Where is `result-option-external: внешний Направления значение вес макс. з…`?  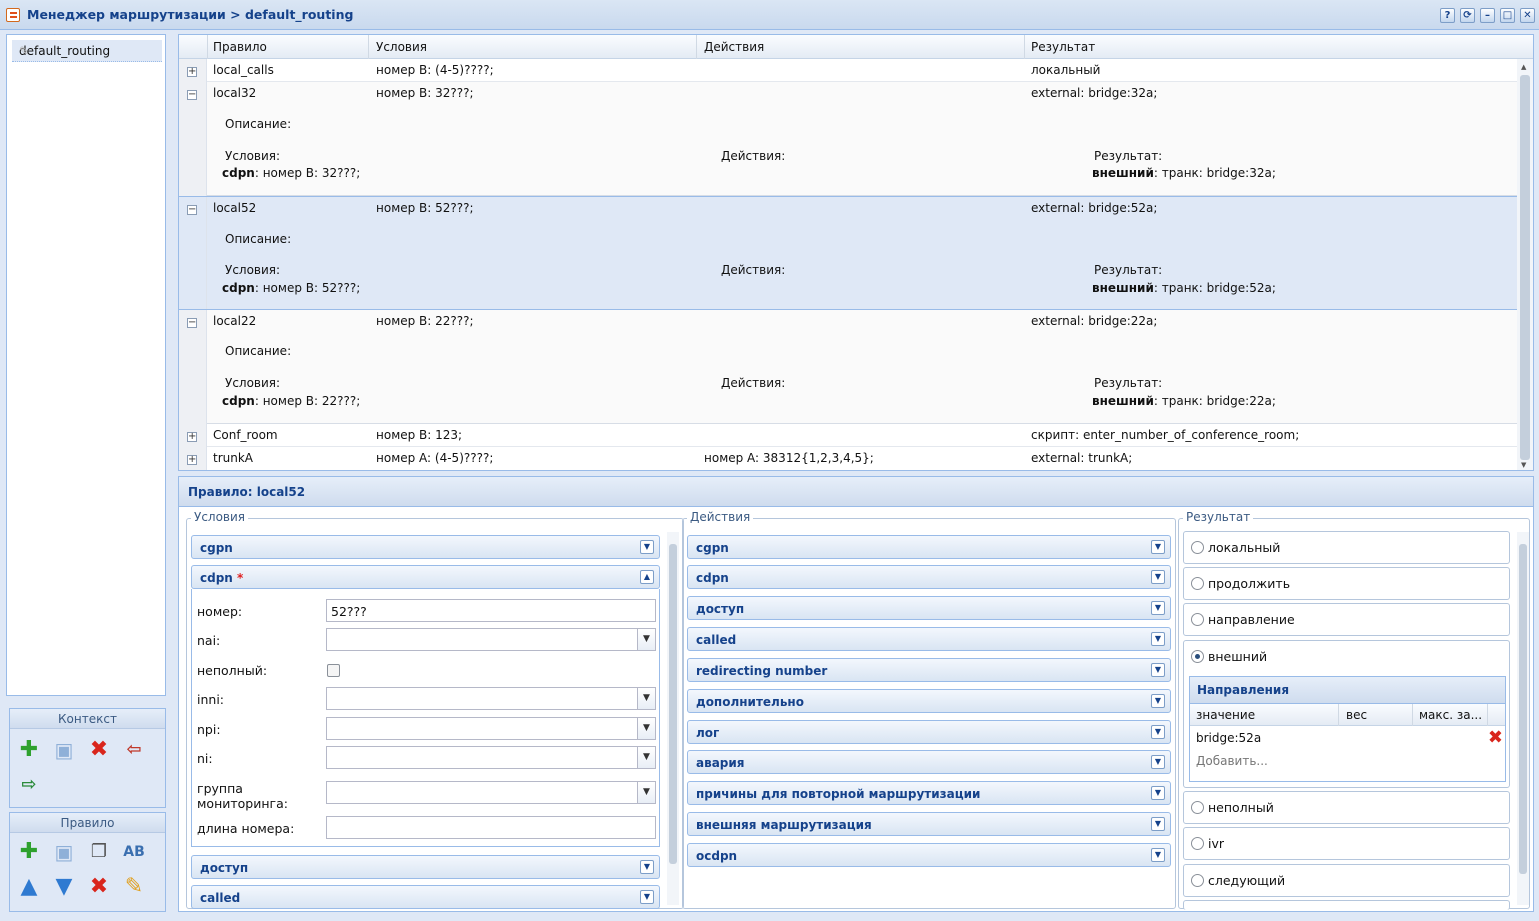
result-option-external: внешний Направления значение вес макс. з… is located at coordinates (1346, 714).